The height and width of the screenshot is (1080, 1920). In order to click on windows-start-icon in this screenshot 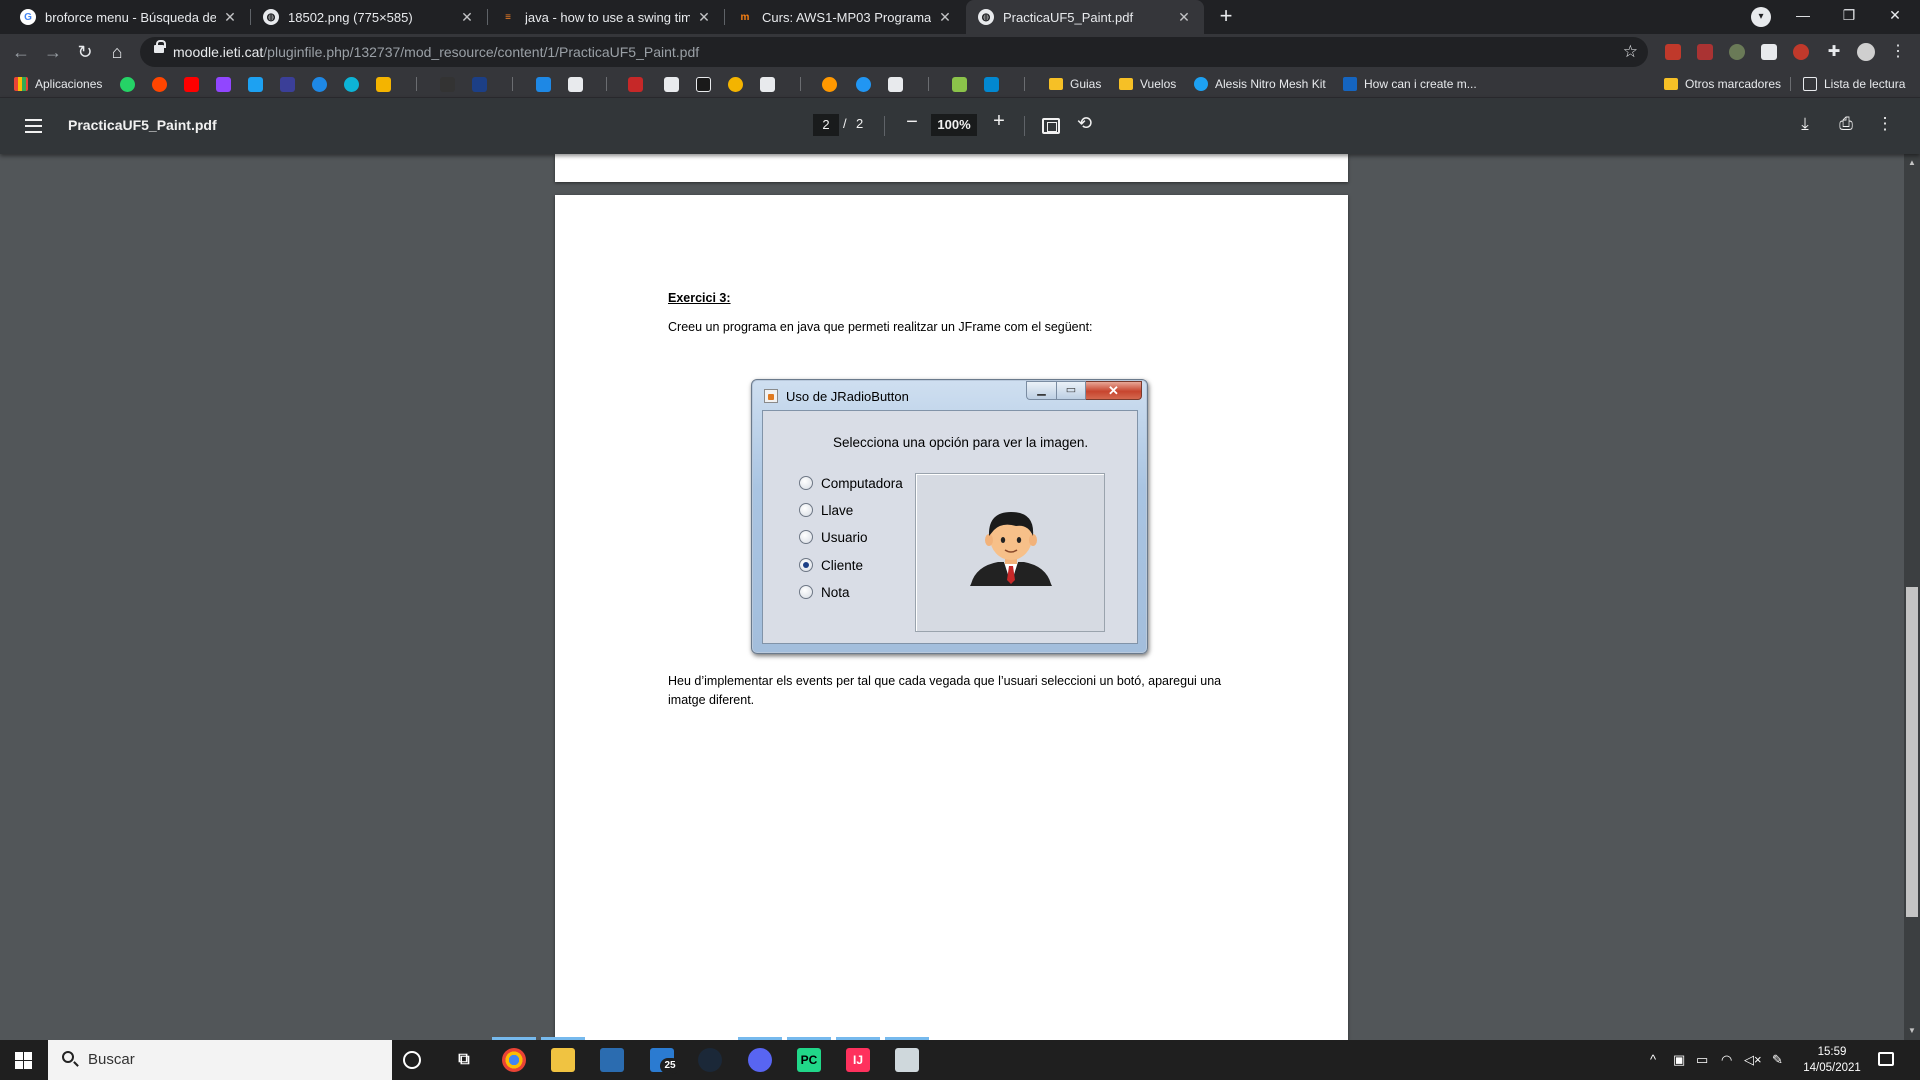, I will do `click(23, 1060)`.